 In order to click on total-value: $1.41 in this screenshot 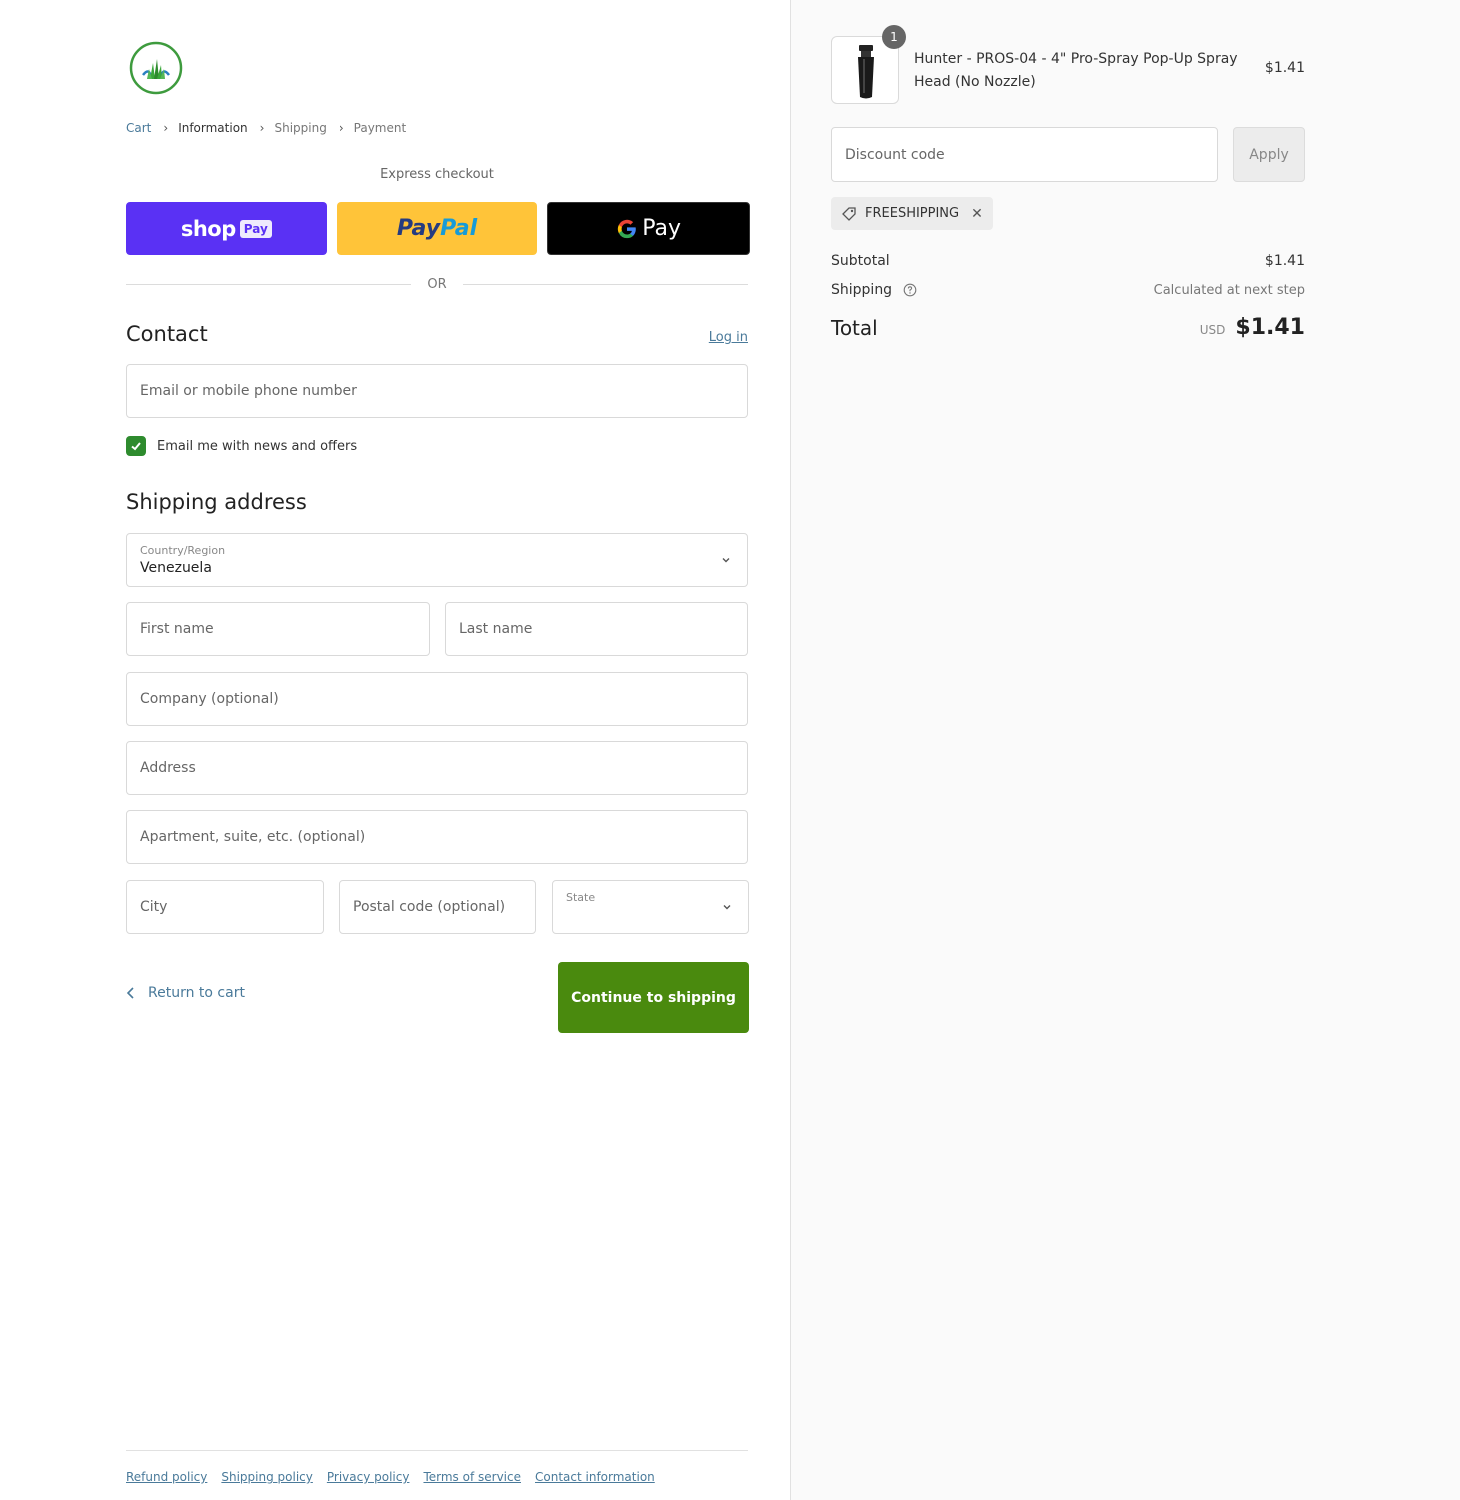, I will do `click(1270, 327)`.